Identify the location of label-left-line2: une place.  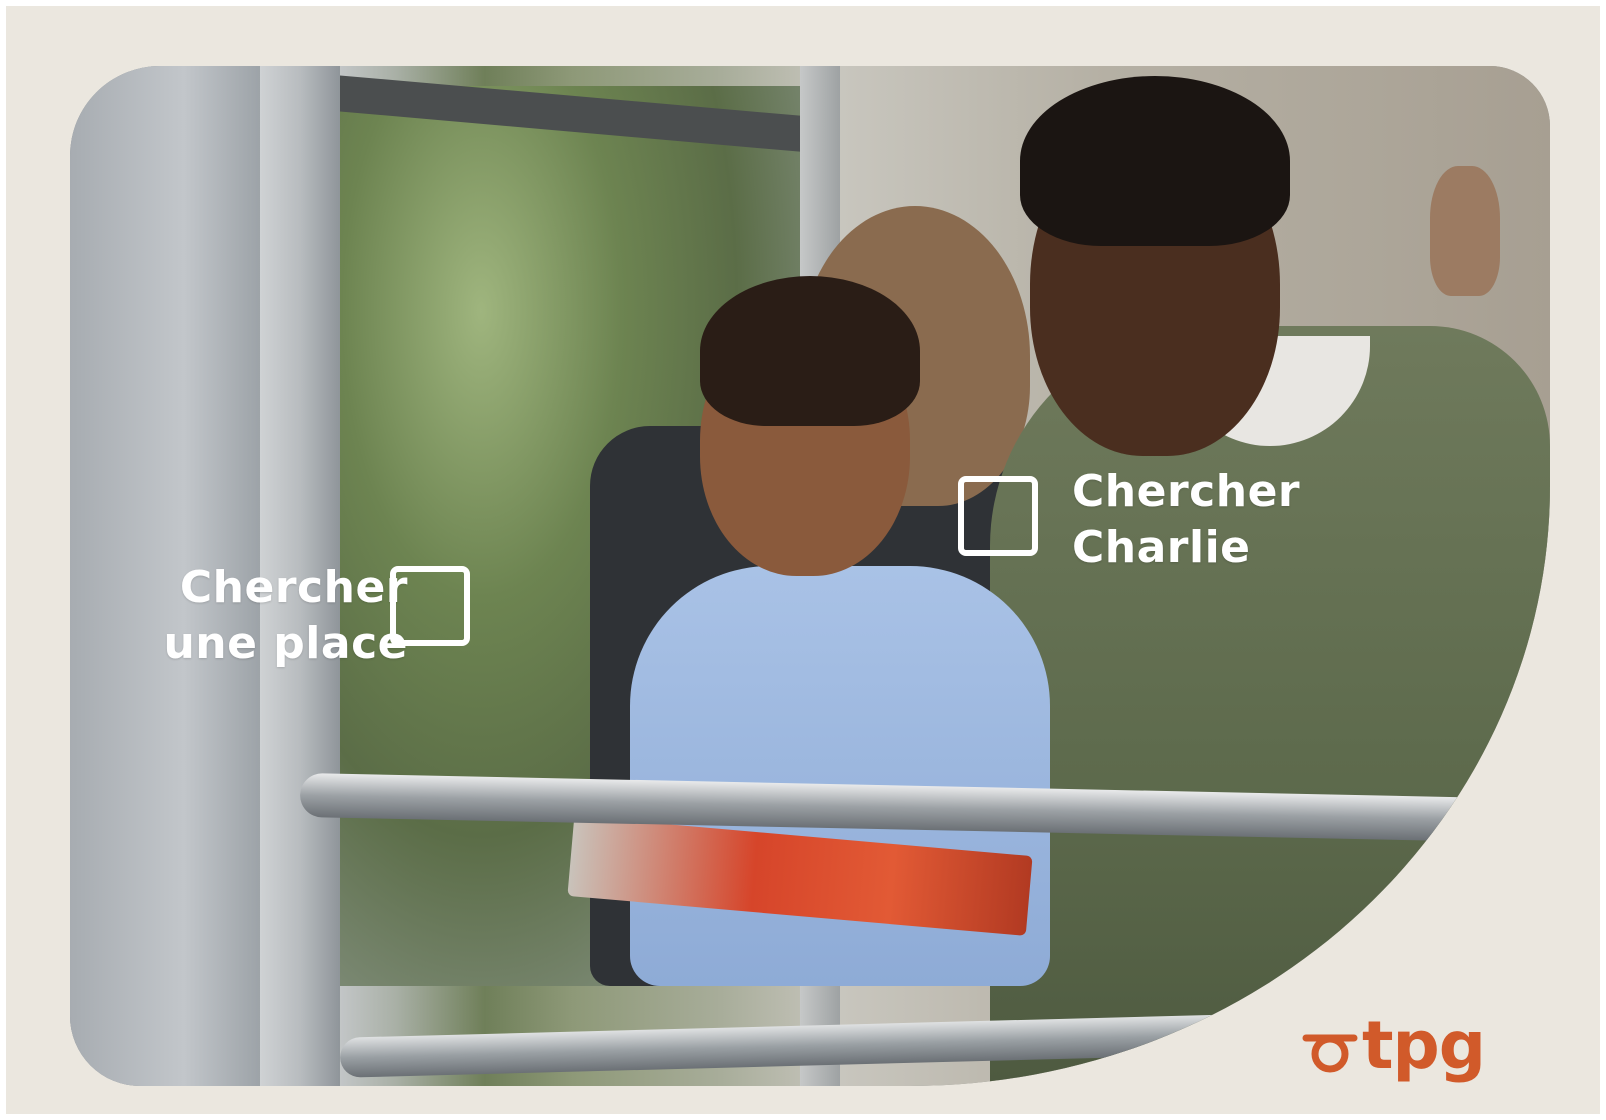
(285, 643).